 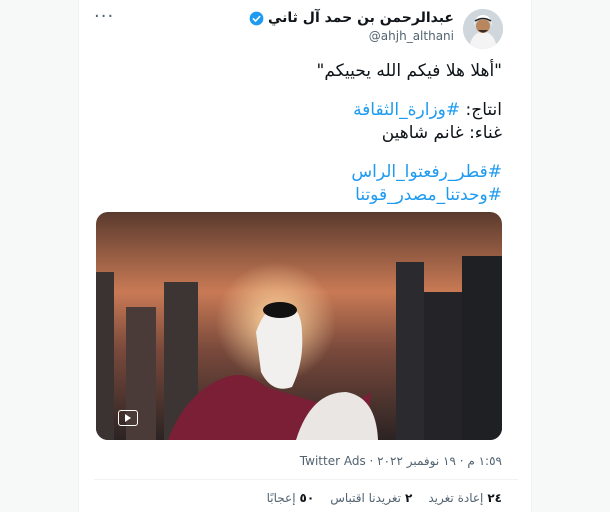 What do you see at coordinates (307, 498) in the screenshot?
I see `likes-count: ٥٠` at bounding box center [307, 498].